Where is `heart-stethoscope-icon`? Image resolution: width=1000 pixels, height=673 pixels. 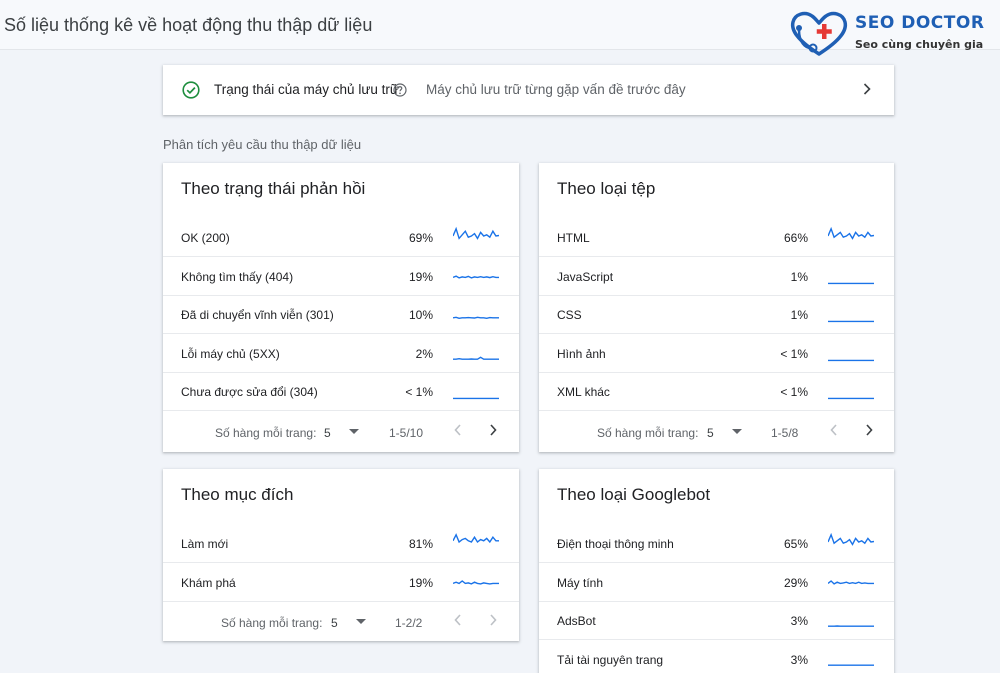
heart-stethoscope-icon is located at coordinates (819, 33).